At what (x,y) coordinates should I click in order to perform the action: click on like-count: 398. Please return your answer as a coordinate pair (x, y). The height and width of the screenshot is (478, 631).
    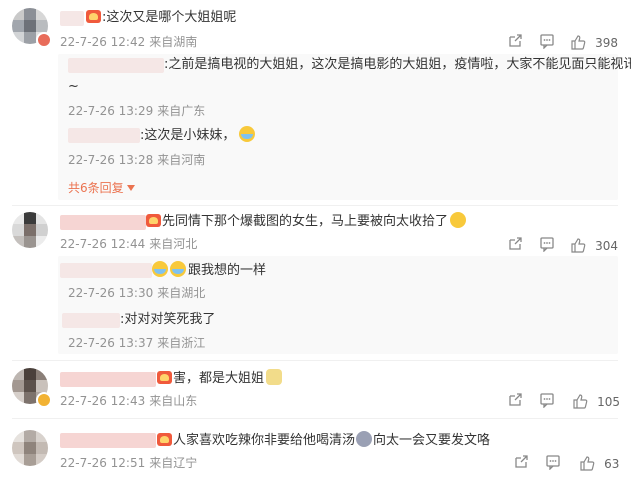
    Looking at the image, I should click on (606, 43).